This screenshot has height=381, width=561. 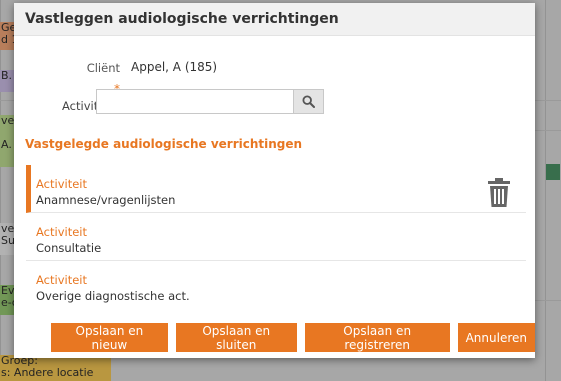 I want to click on activity-search-button, so click(x=308, y=101).